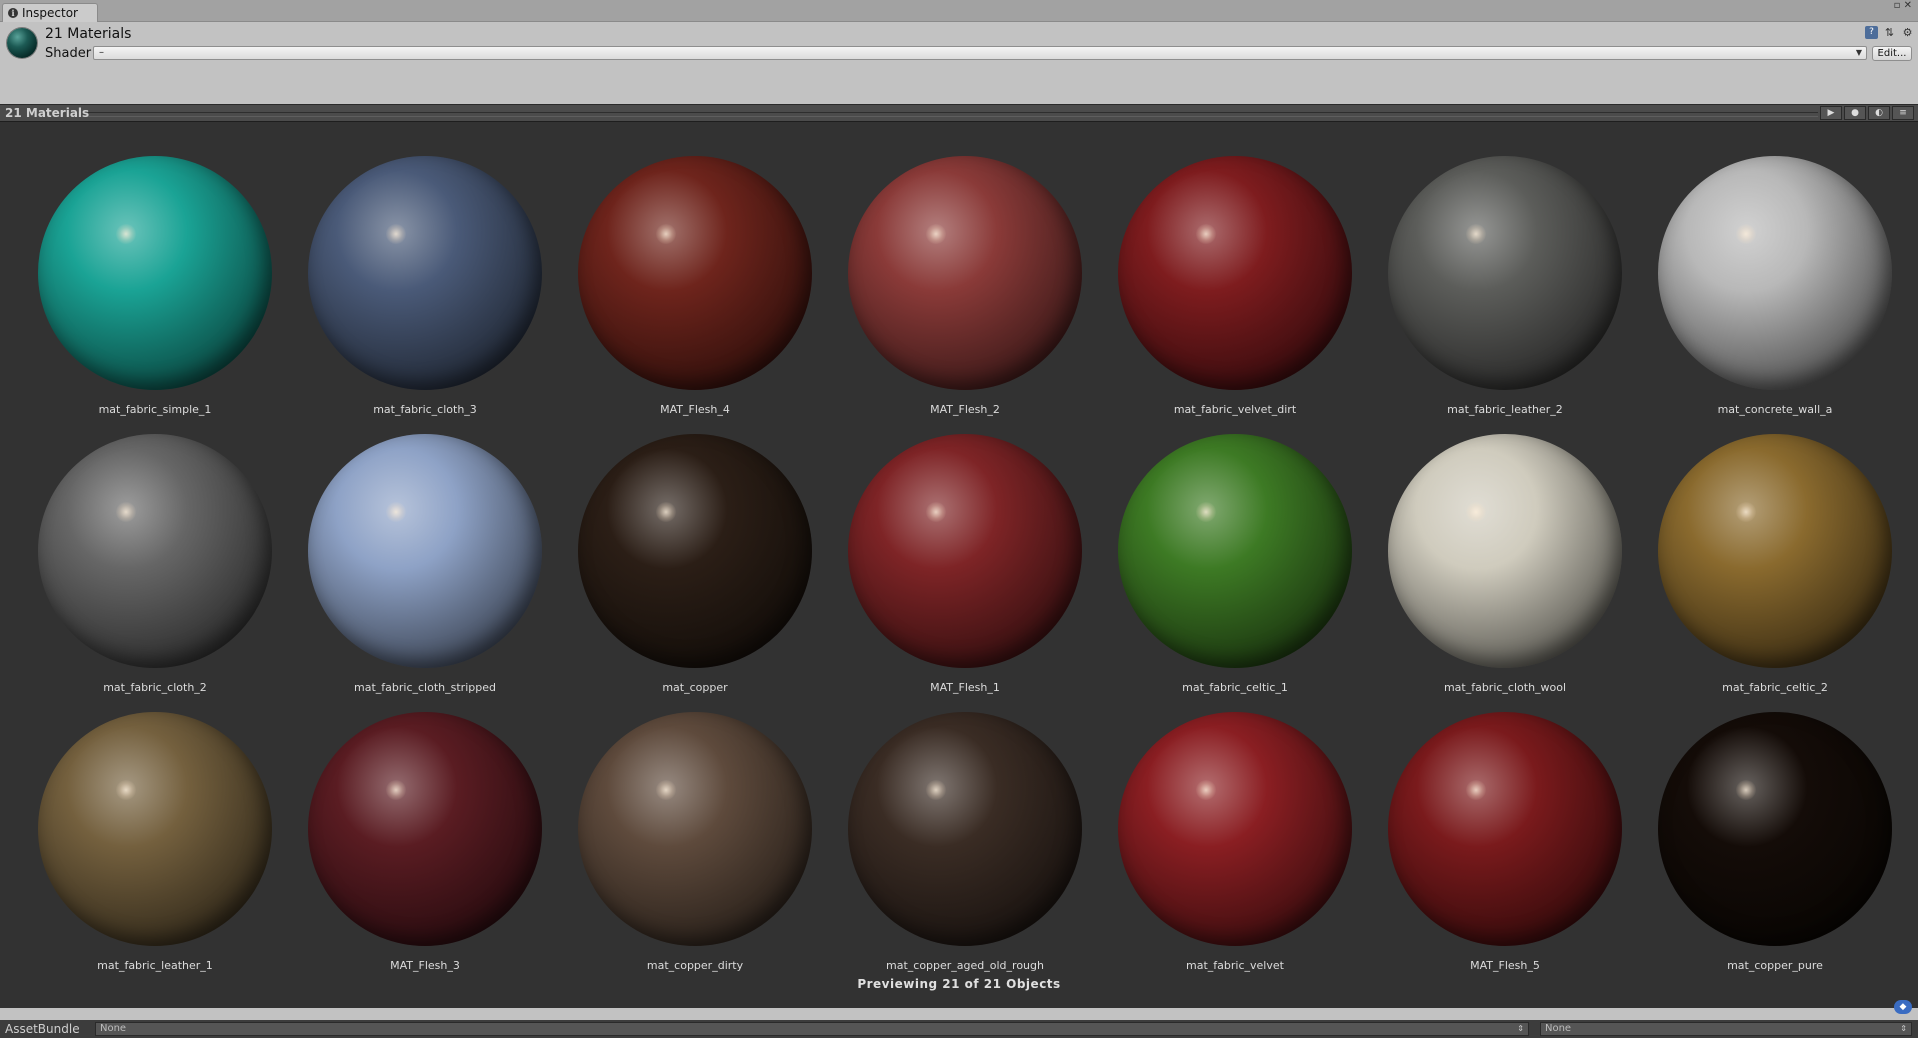  Describe the element at coordinates (959, 984) in the screenshot. I see `preview-count-text: Previewing 21 of 21 Objects` at that location.